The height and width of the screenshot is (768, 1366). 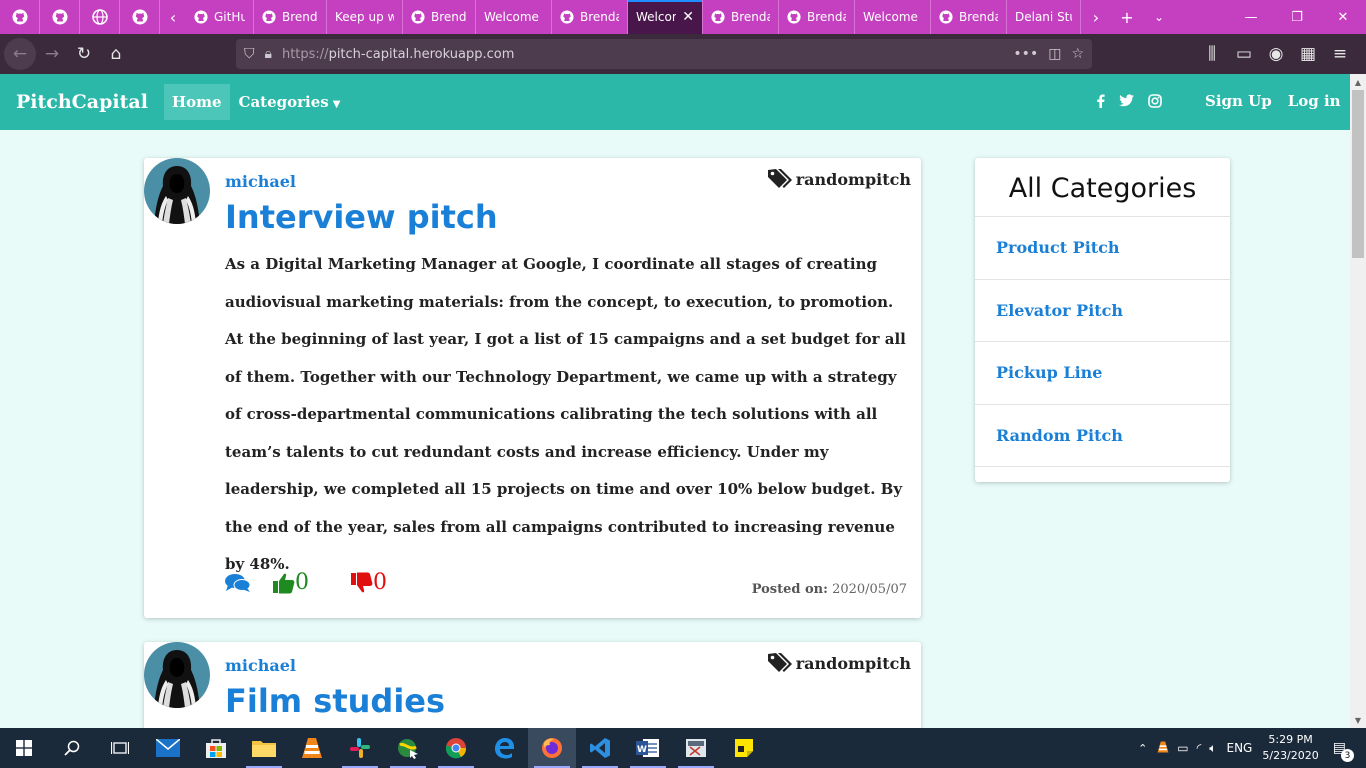 I want to click on scroll-tabs-right-button: ›, so click(x=1096, y=17).